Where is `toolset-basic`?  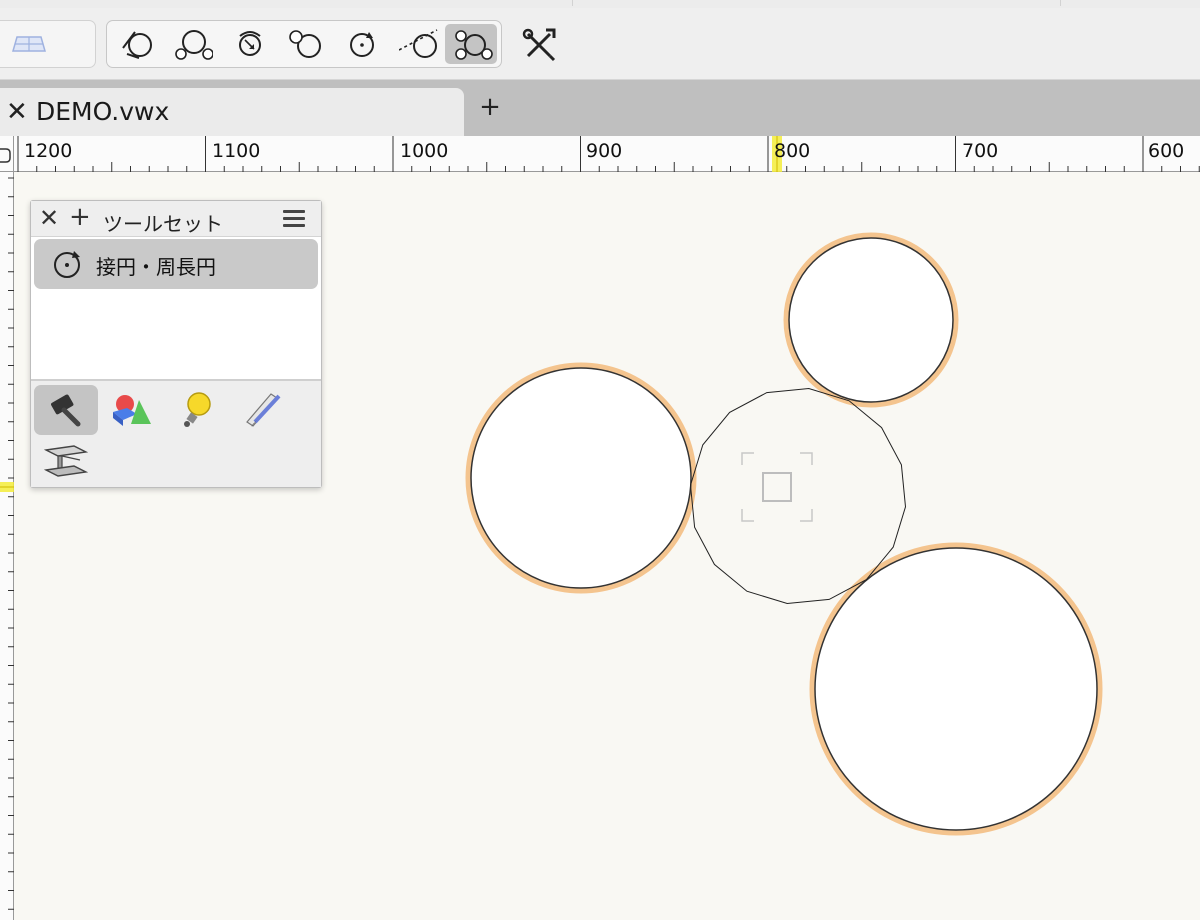
toolset-basic is located at coordinates (66, 410).